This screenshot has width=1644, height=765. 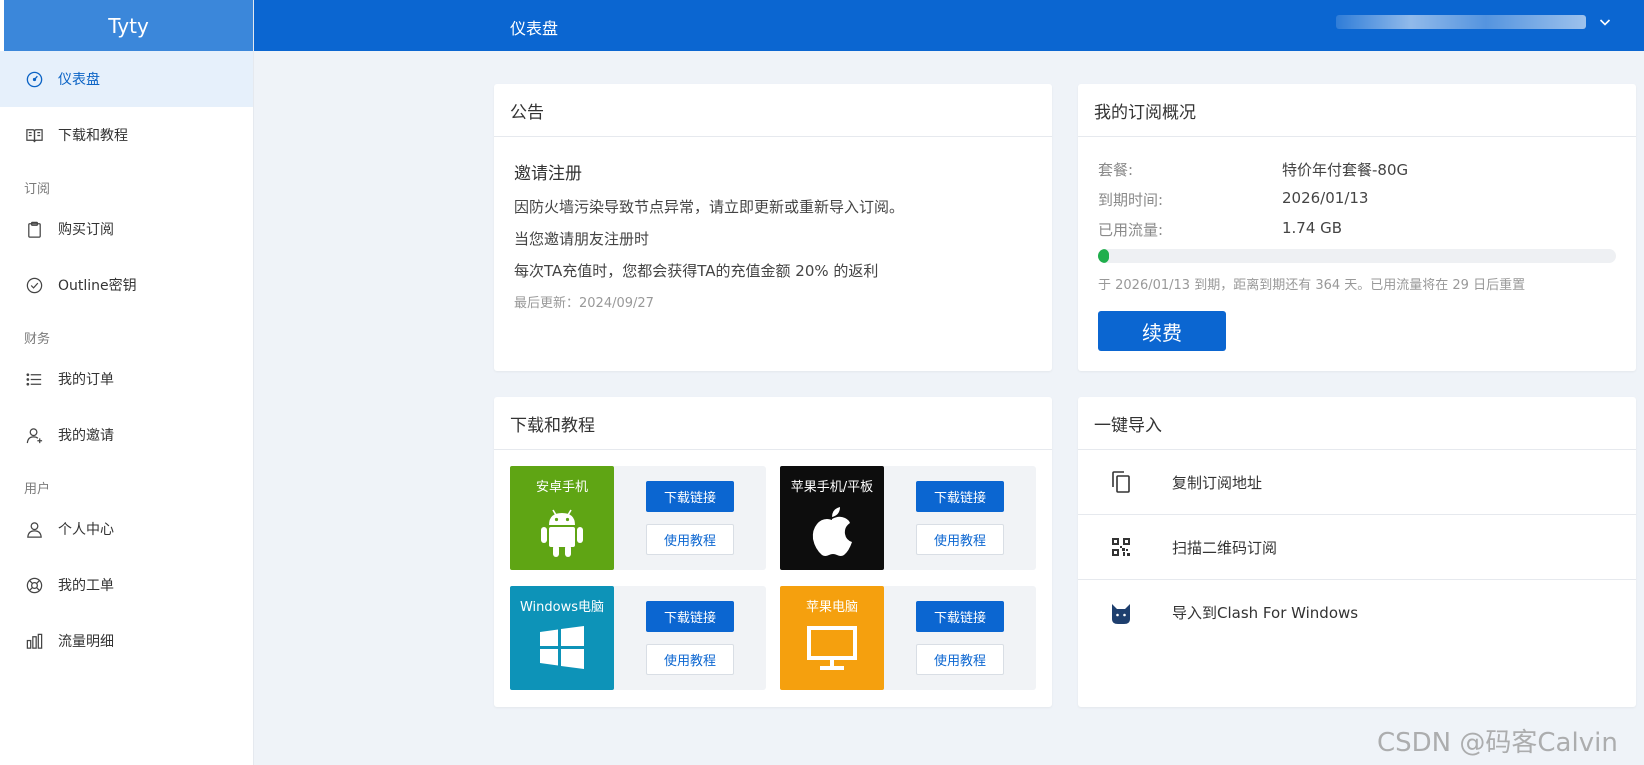 I want to click on download-item-mac: 苹果电脑 下载链接 使用教程, so click(x=908, y=638).